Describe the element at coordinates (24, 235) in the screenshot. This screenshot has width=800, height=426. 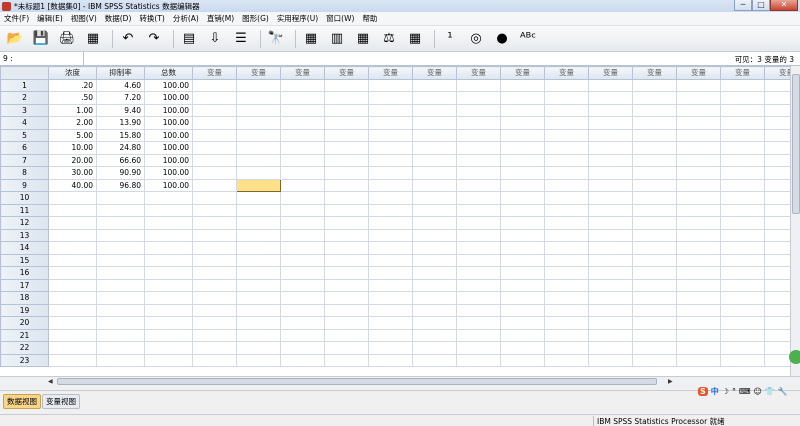
I see `row-header: 13` at that location.